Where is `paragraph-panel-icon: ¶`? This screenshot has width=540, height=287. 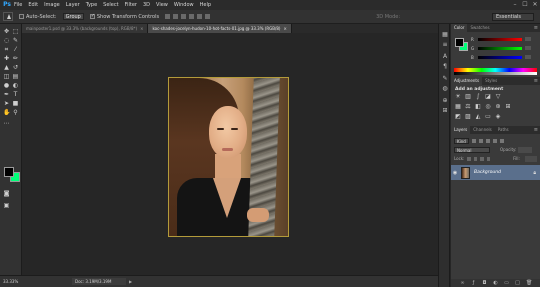 paragraph-panel-icon: ¶ is located at coordinates (445, 67).